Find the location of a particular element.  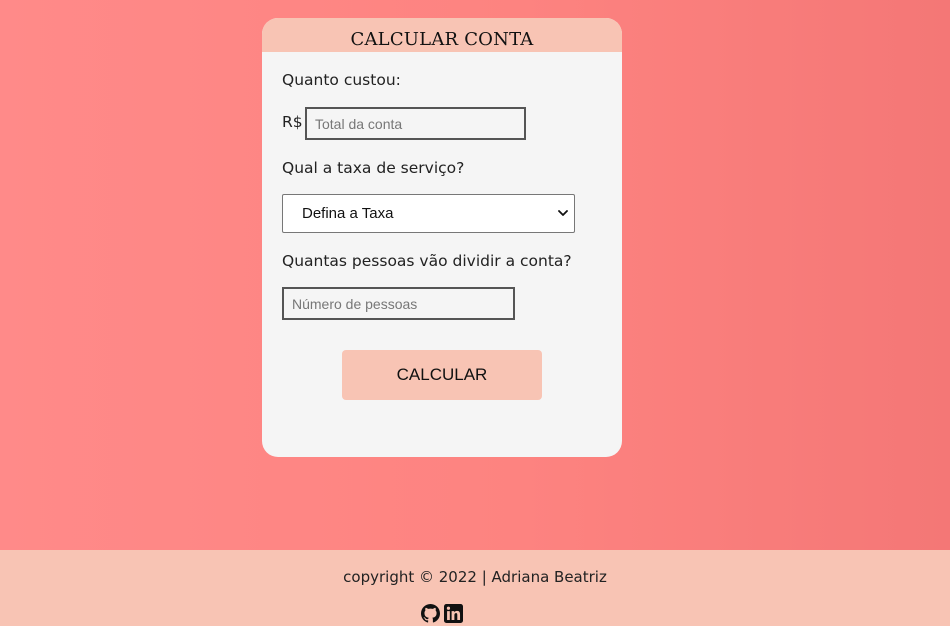

footer: copyright © 2022 | Adriana Beatriz is located at coordinates (475, 588).